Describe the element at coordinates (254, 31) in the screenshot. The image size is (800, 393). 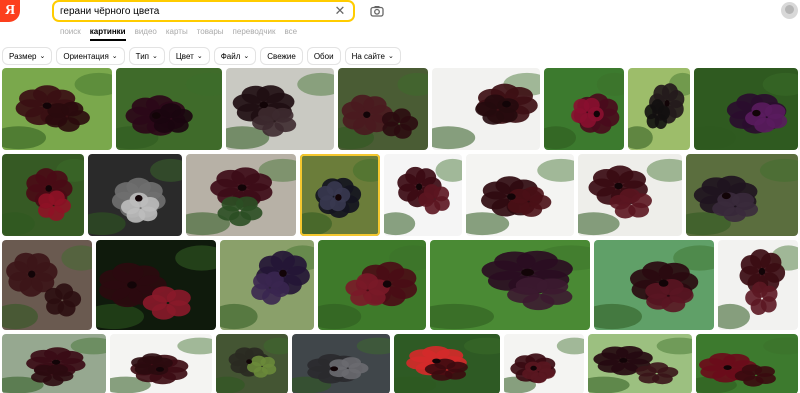
I see `service-tab: переводчик` at that location.